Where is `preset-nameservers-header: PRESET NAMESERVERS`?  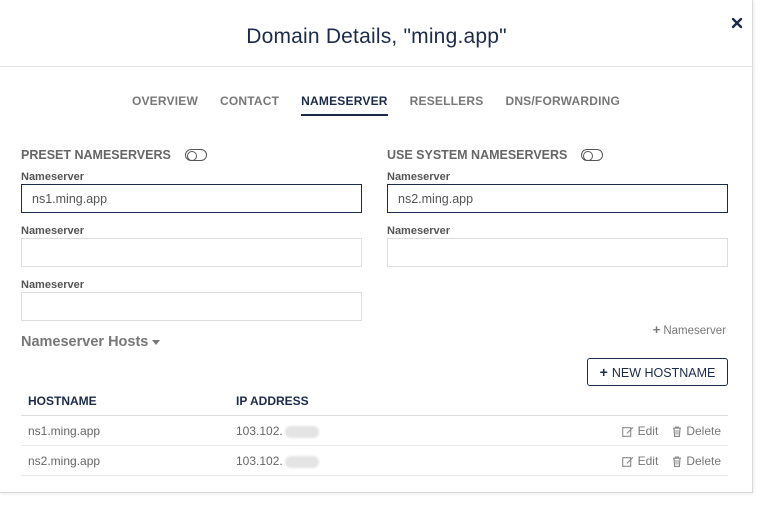
preset-nameservers-header: PRESET NAMESERVERS is located at coordinates (114, 155).